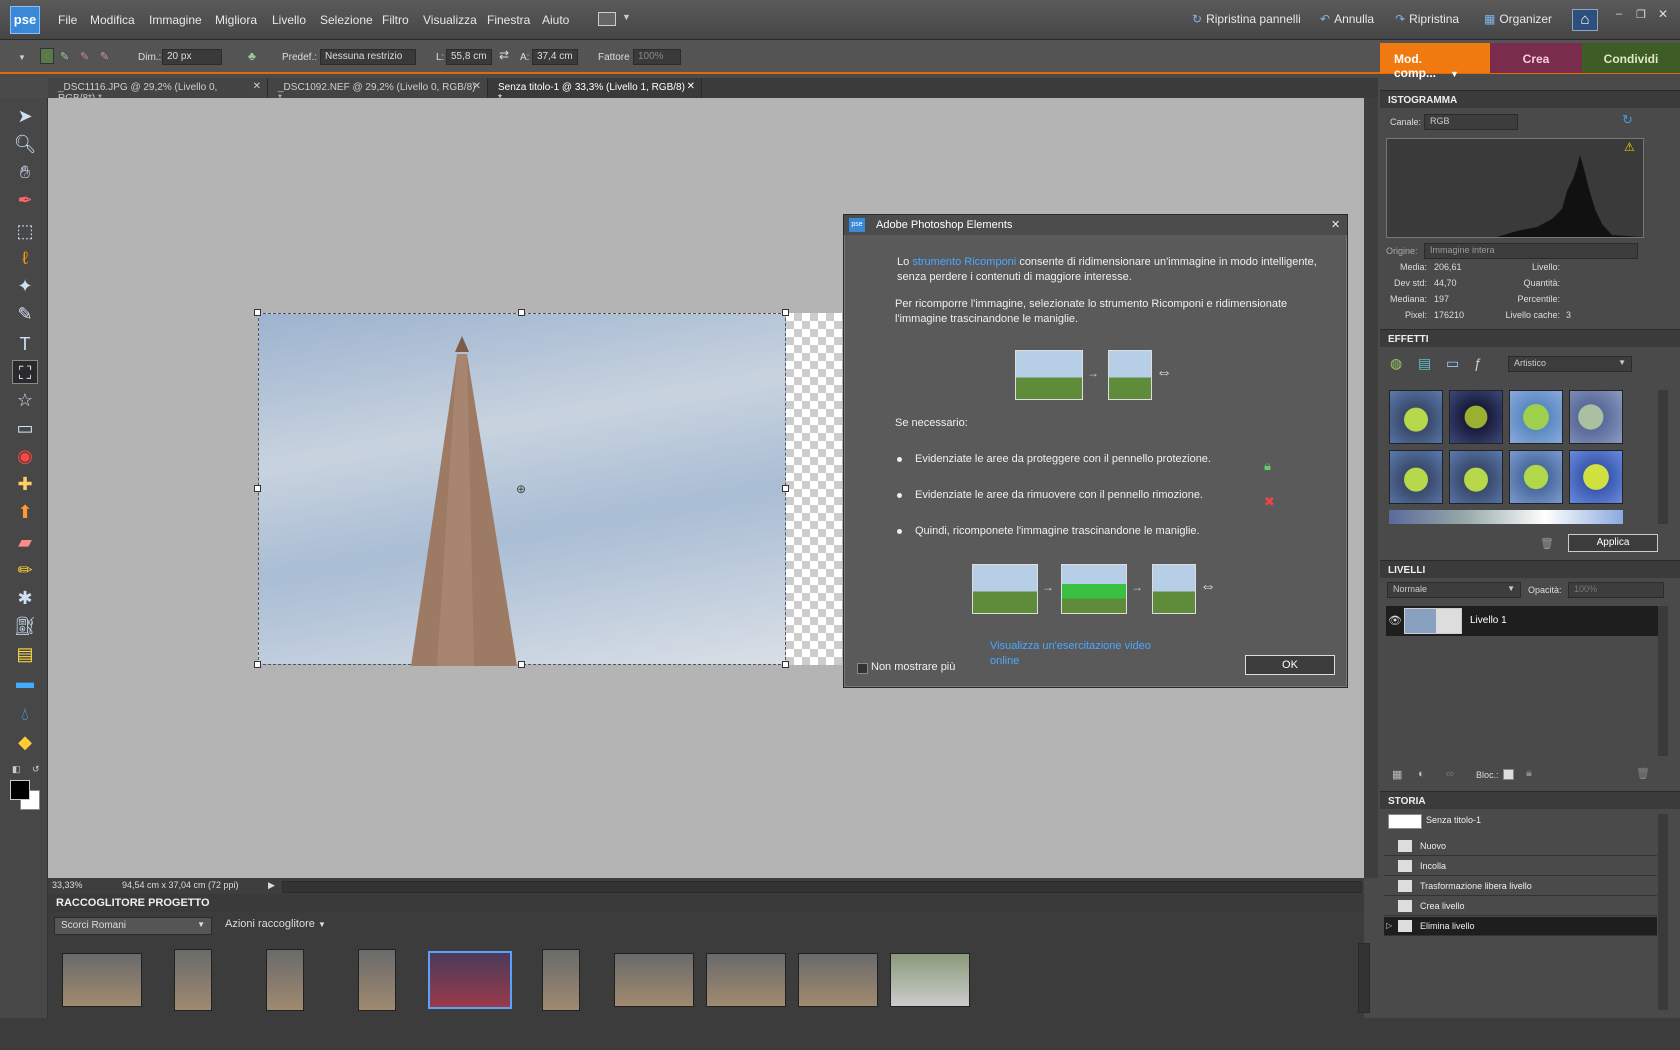  Describe the element at coordinates (25, 400) in the screenshot. I see `shape-tool-icon: ☆` at that location.